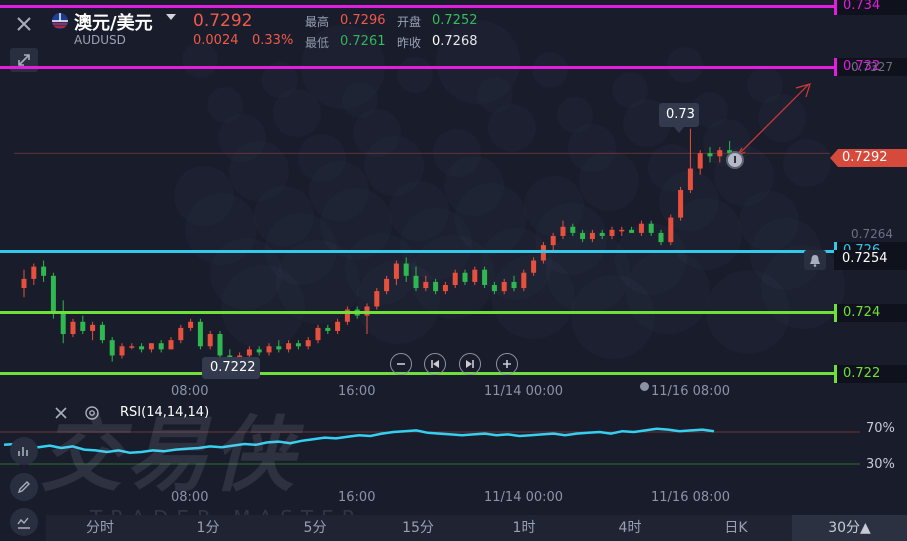  What do you see at coordinates (100, 528) in the screenshot?
I see `tab-timeshare: 分时` at bounding box center [100, 528].